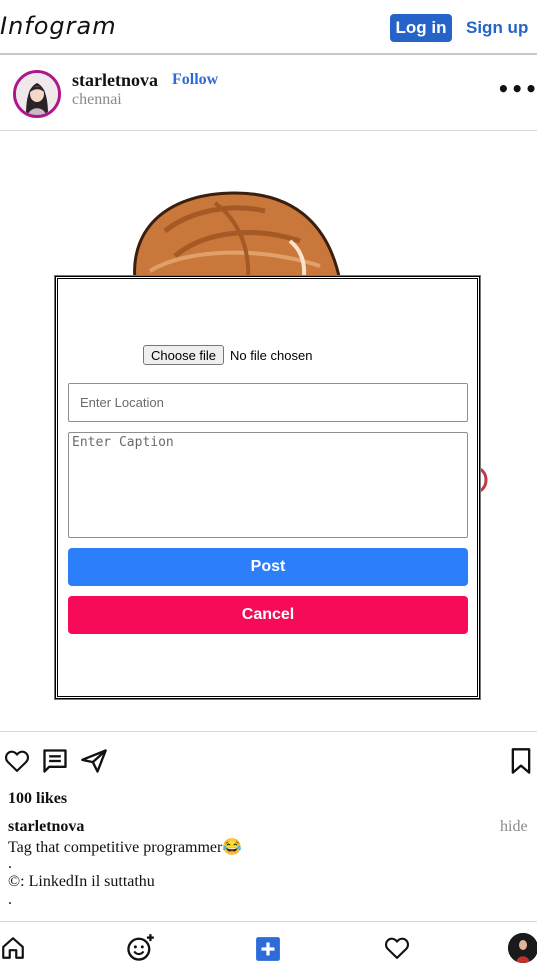 The height and width of the screenshot is (973, 537). Describe the element at coordinates (37, 94) in the screenshot. I see `author-avatar` at that location.